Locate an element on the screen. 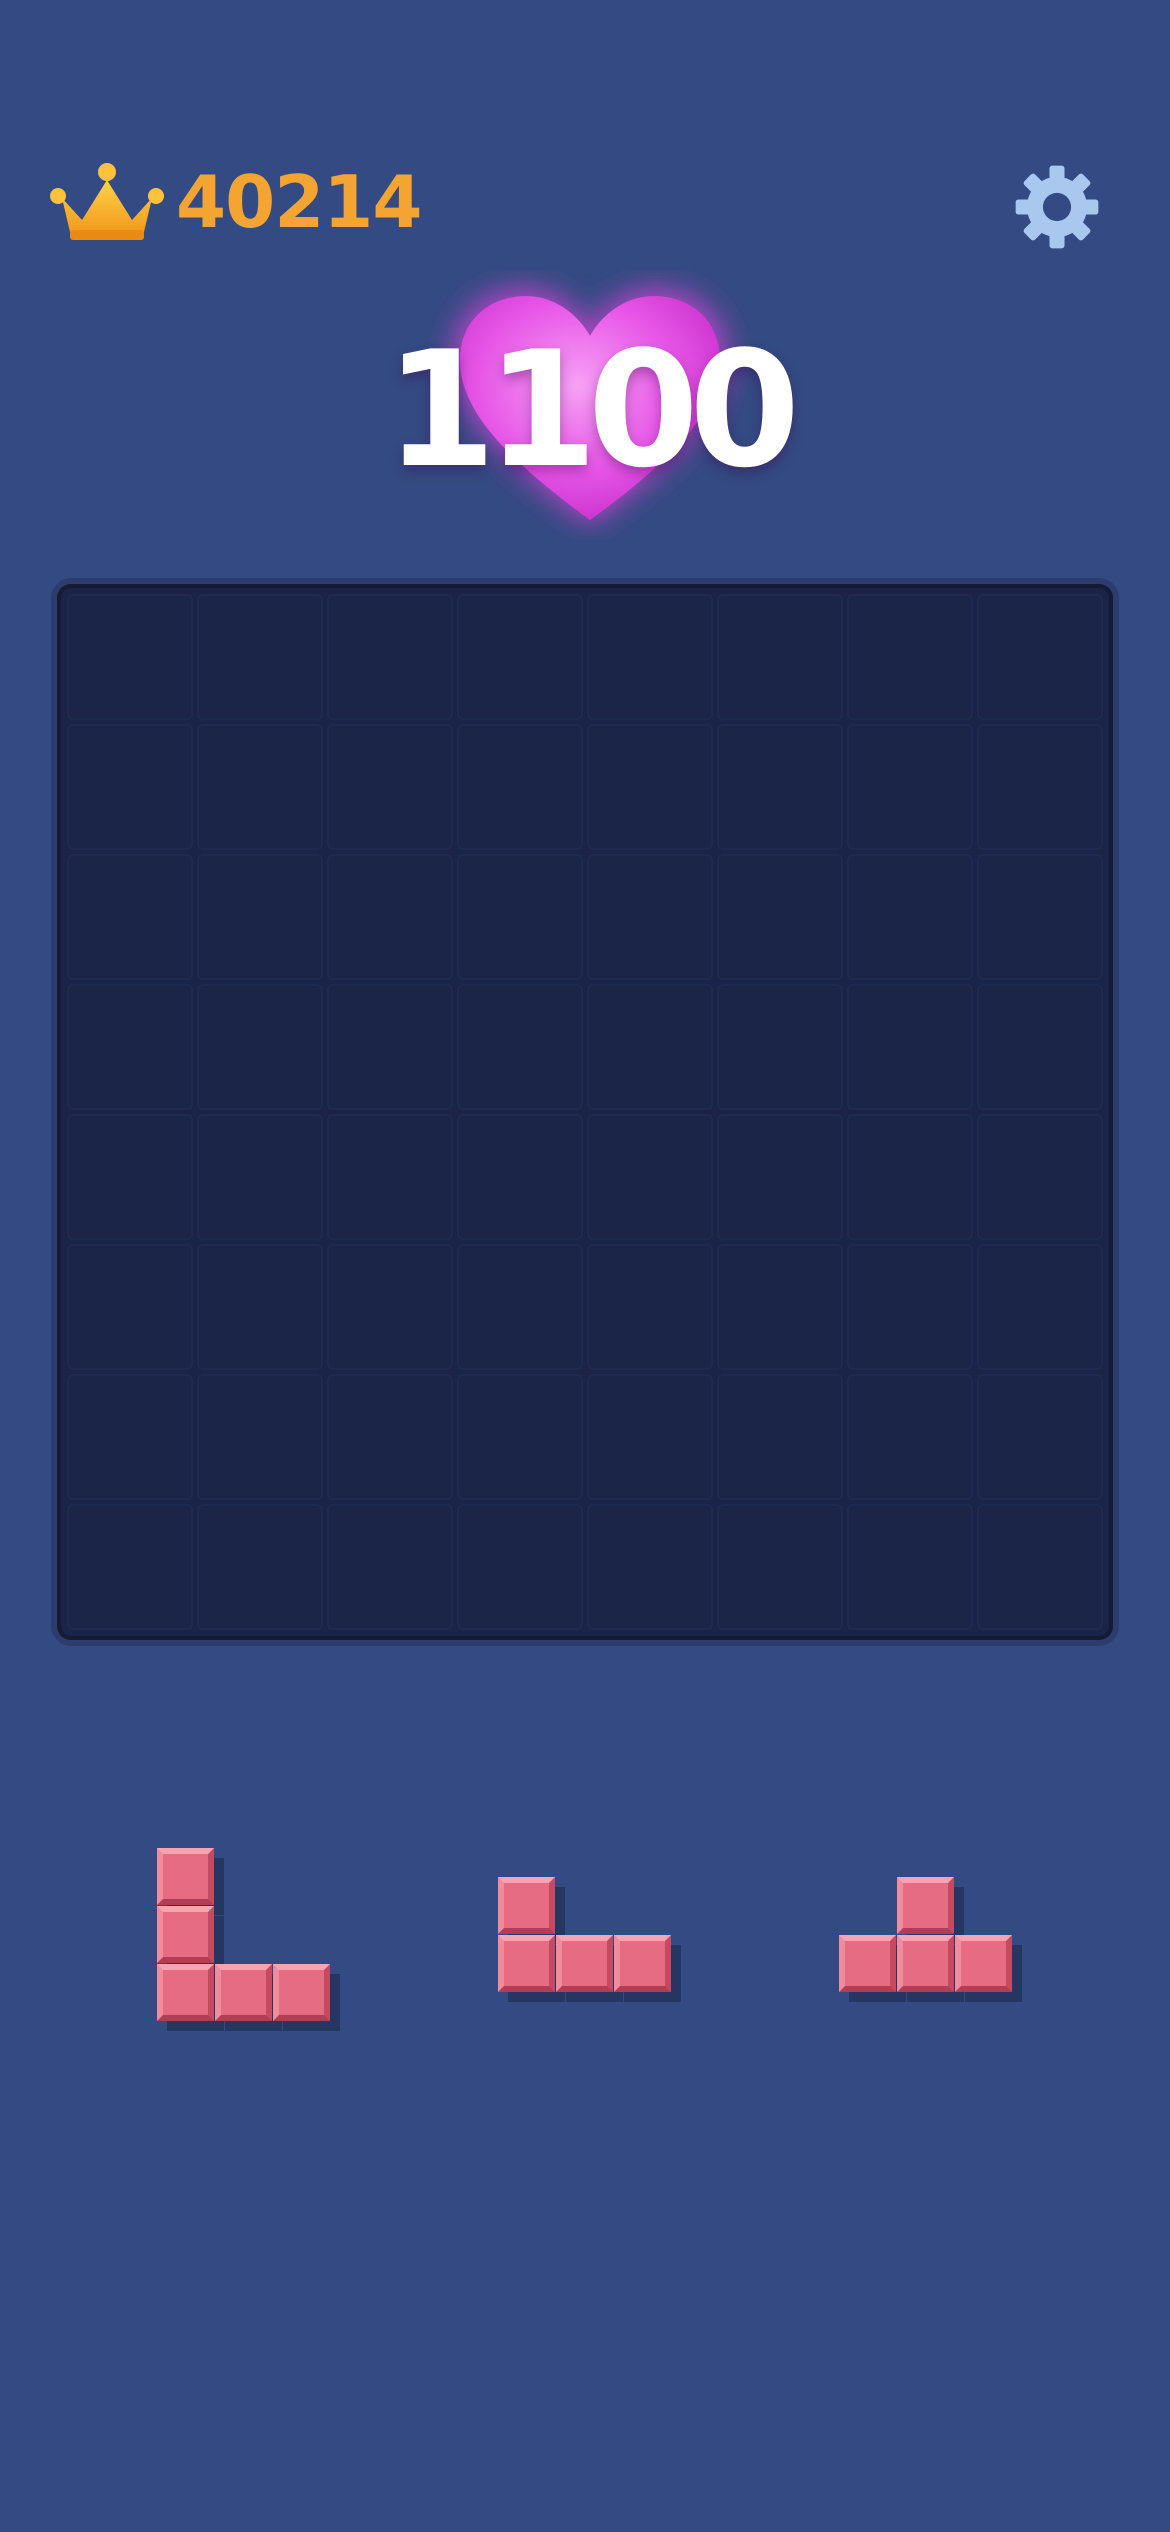 Image resolution: width=1170 pixels, height=2532 pixels. piece-l-flat-shape is located at coordinates (931, 1940).